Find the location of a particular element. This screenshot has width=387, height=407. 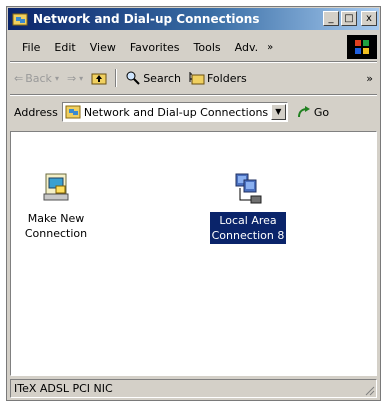

address-value: Network and Dial-up Connections is located at coordinates (176, 112).